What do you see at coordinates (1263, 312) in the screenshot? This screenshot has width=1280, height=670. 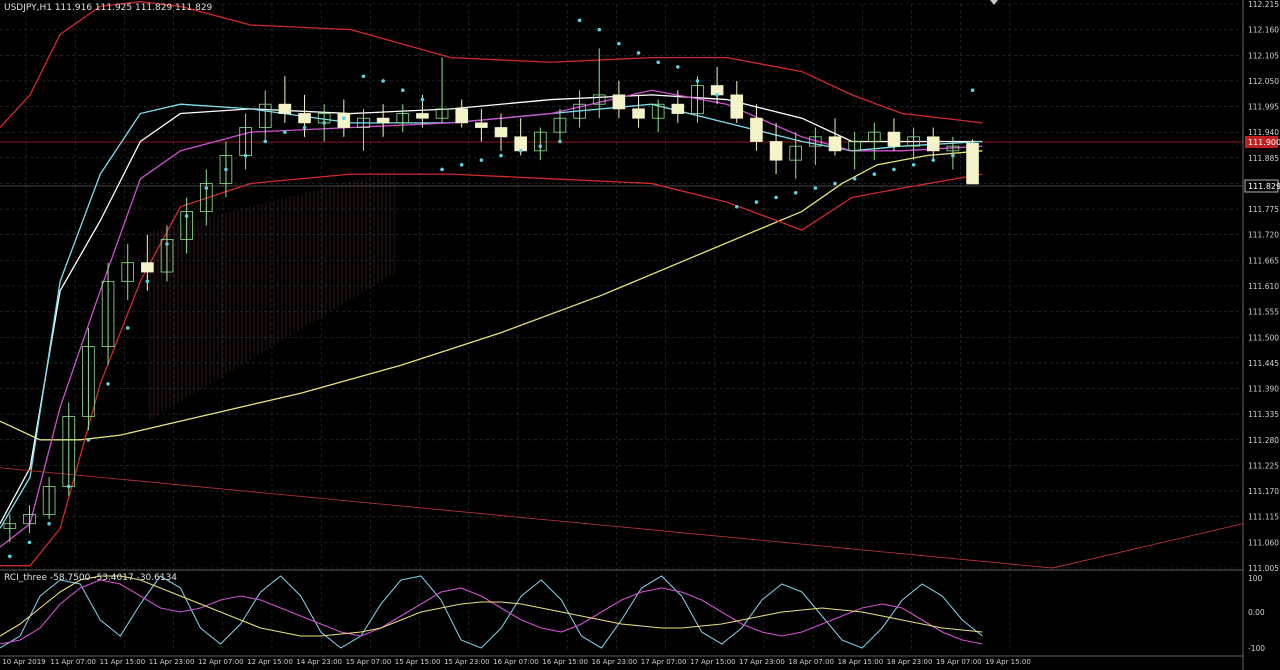 I see `price-tick-label: 111.555` at bounding box center [1263, 312].